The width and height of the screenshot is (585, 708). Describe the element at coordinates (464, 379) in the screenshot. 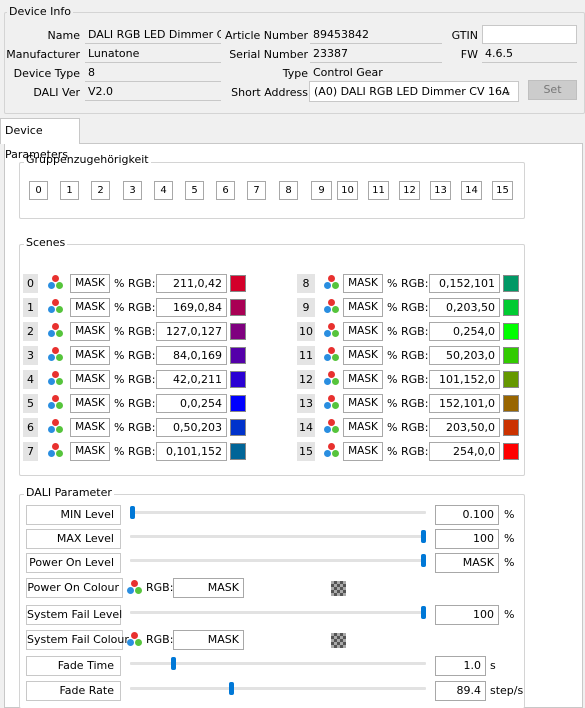

I see `scene-rgb-input: 101,152,0` at that location.